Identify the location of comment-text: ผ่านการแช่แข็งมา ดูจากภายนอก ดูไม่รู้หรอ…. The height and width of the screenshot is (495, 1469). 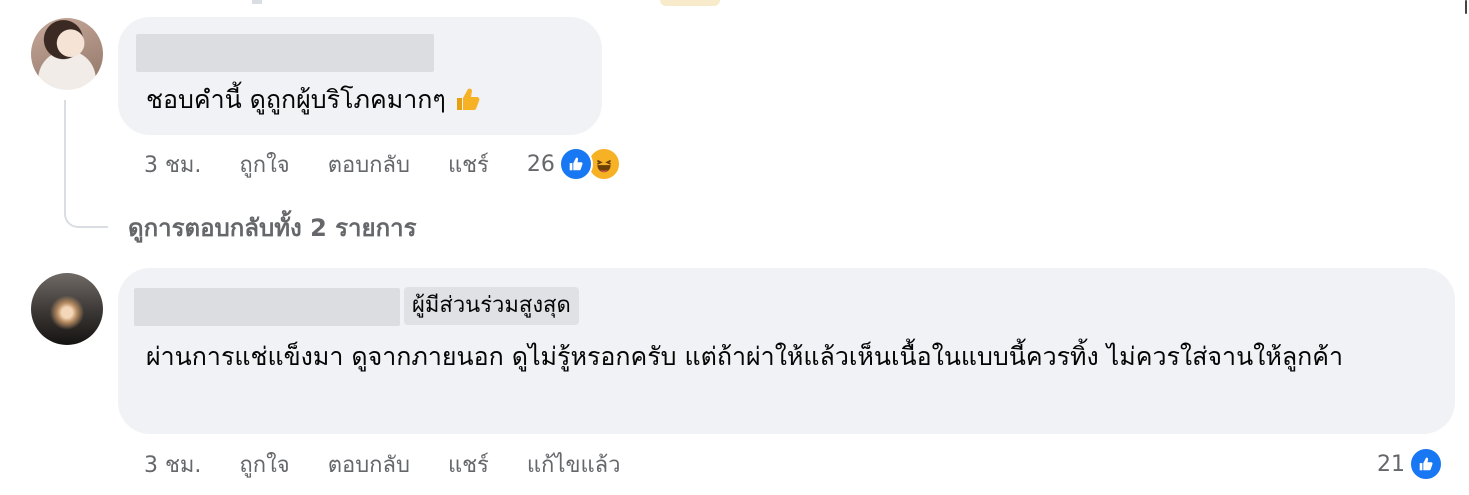
(745, 356).